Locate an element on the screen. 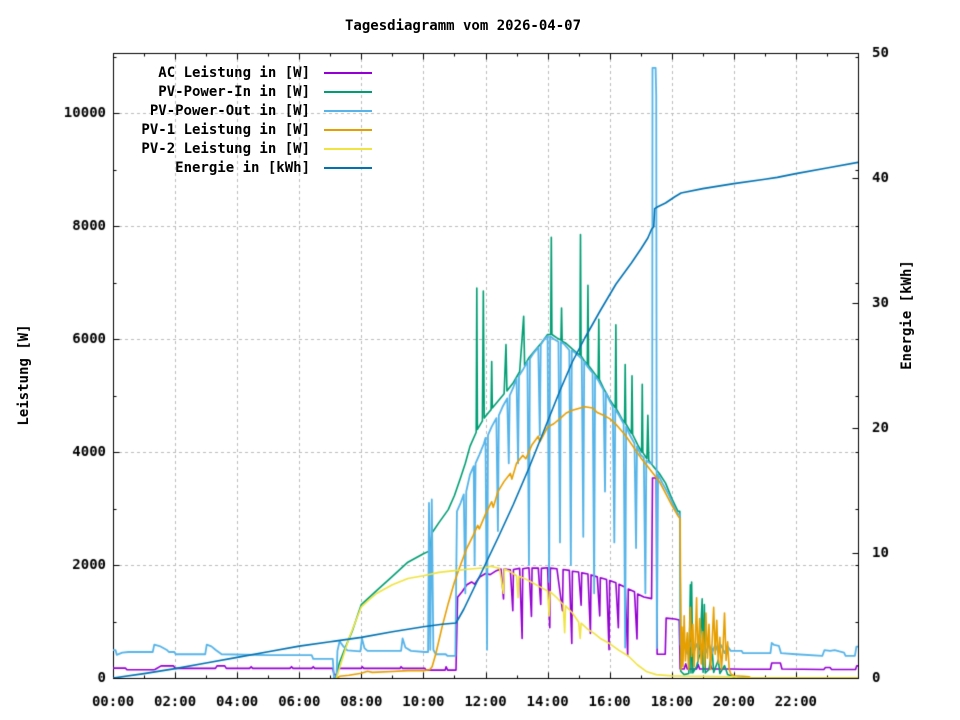  legend-label: PV-Power-Out in [W] is located at coordinates (229, 110).